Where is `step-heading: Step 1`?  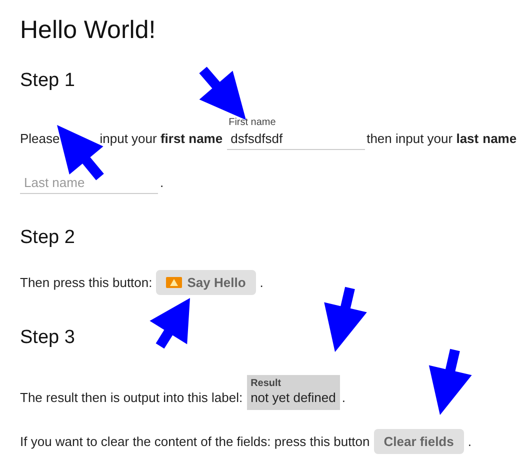 step-heading: Step 1 is located at coordinates (48, 81).